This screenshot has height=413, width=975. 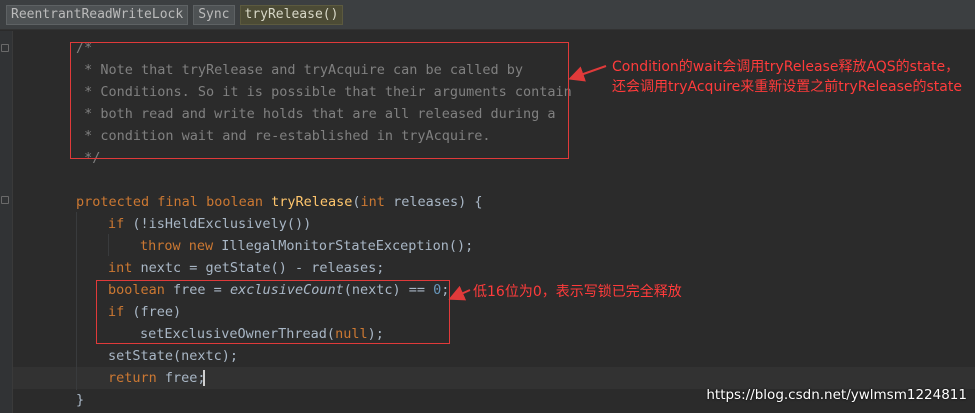 What do you see at coordinates (836, 395) in the screenshot?
I see `watermark: https://blog.csdn.net/ywlmsm1224811` at bounding box center [836, 395].